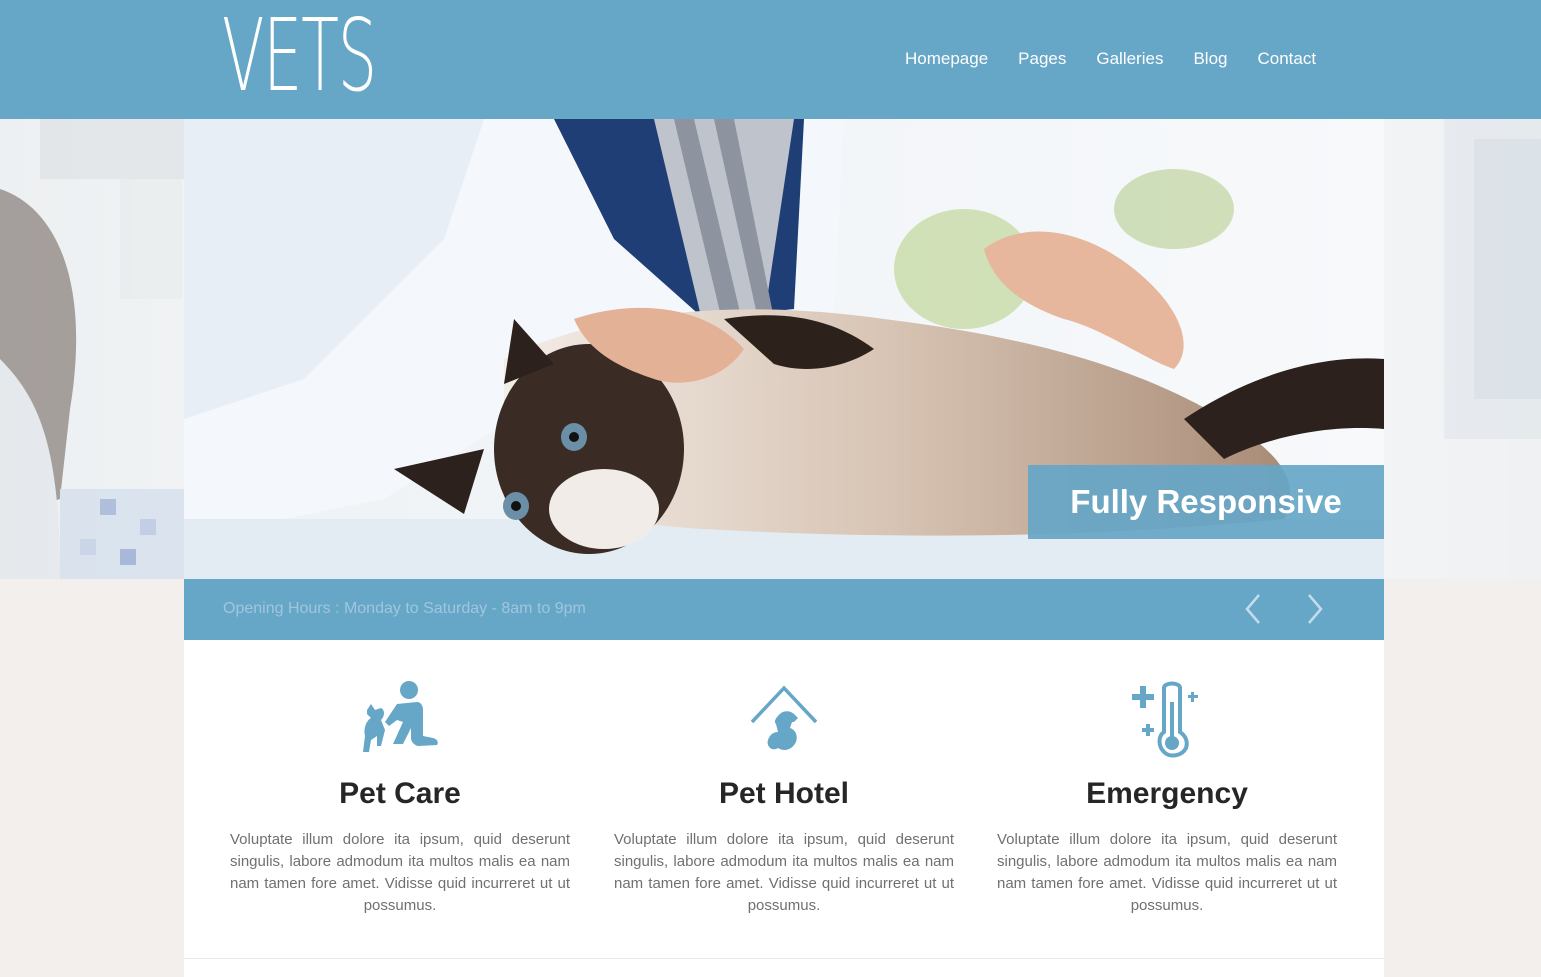  I want to click on chevron-left-icon, so click(1252, 609).